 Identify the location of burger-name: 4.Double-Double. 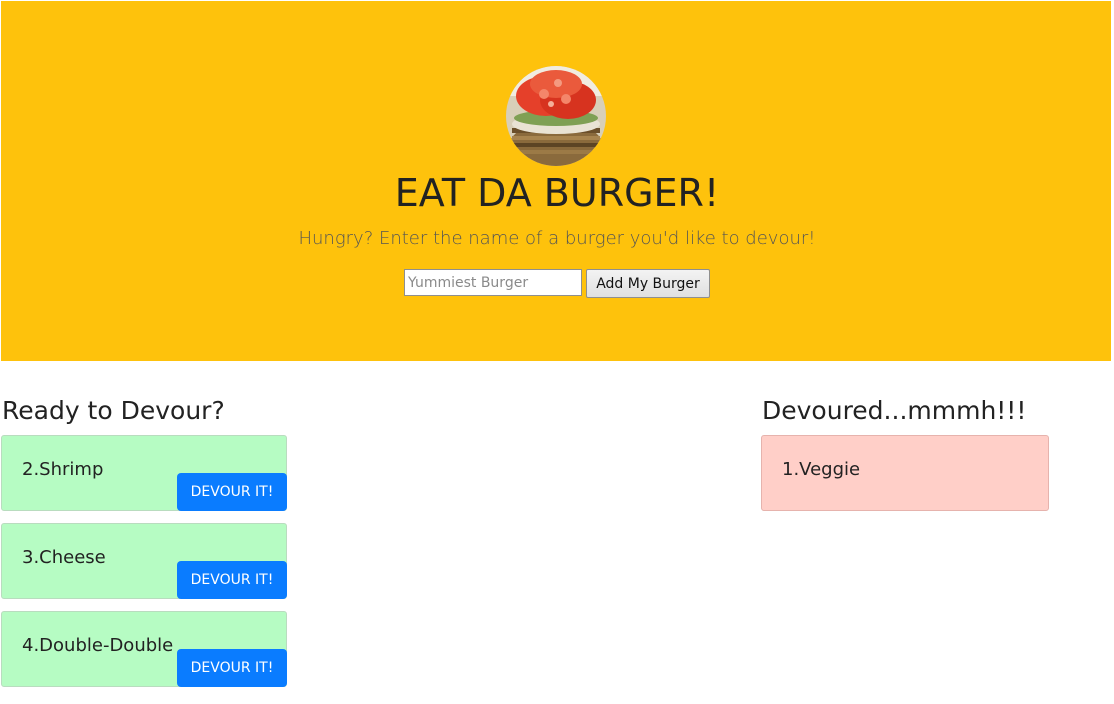
(98, 645).